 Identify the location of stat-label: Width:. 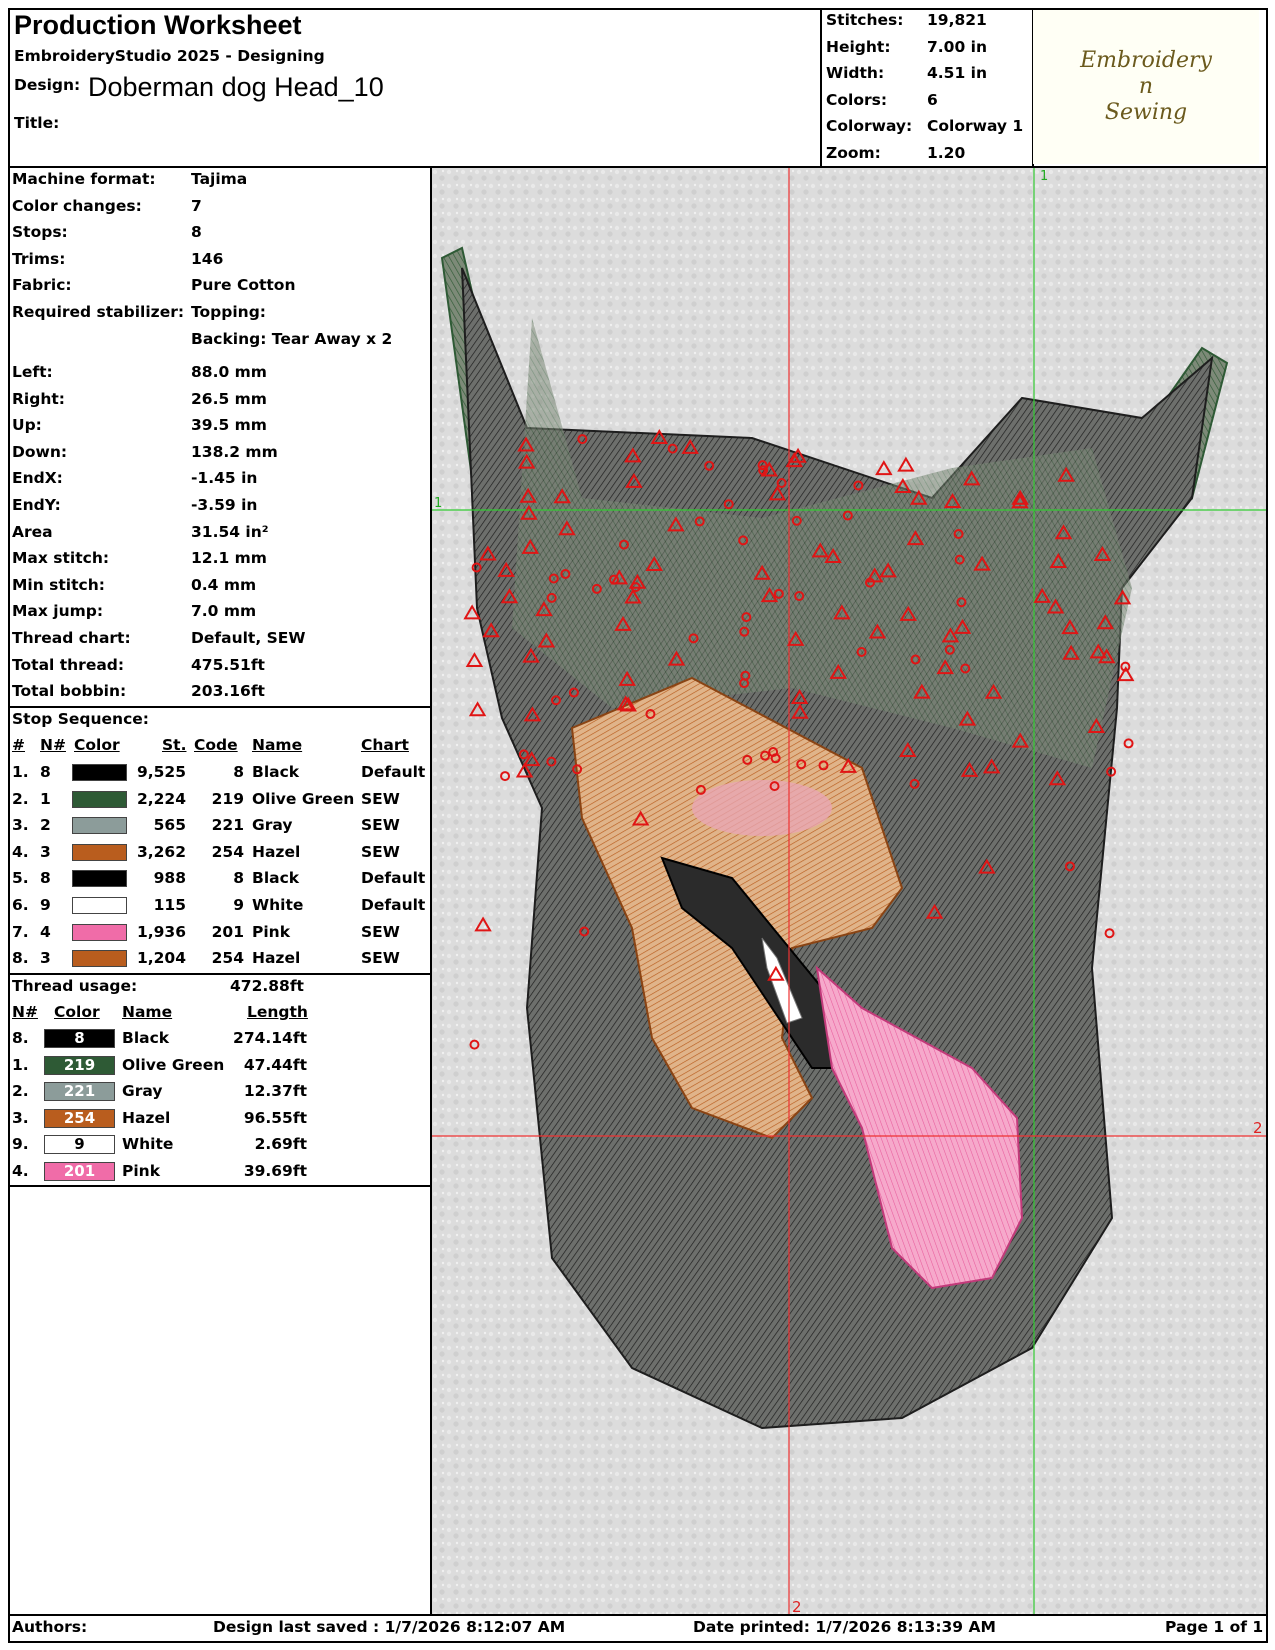
(855, 73).